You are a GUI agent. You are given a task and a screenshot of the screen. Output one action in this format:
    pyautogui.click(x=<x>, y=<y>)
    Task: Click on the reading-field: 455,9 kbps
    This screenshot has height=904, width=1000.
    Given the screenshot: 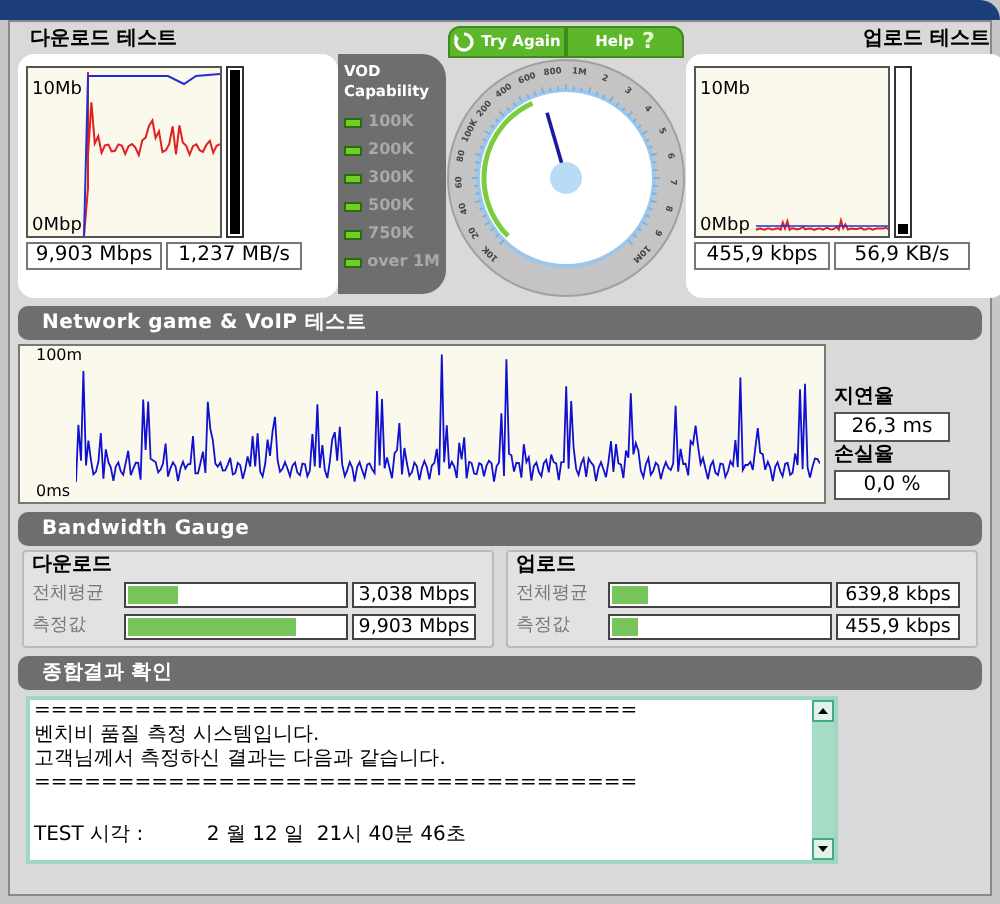 What is the action you would take?
    pyautogui.click(x=762, y=256)
    